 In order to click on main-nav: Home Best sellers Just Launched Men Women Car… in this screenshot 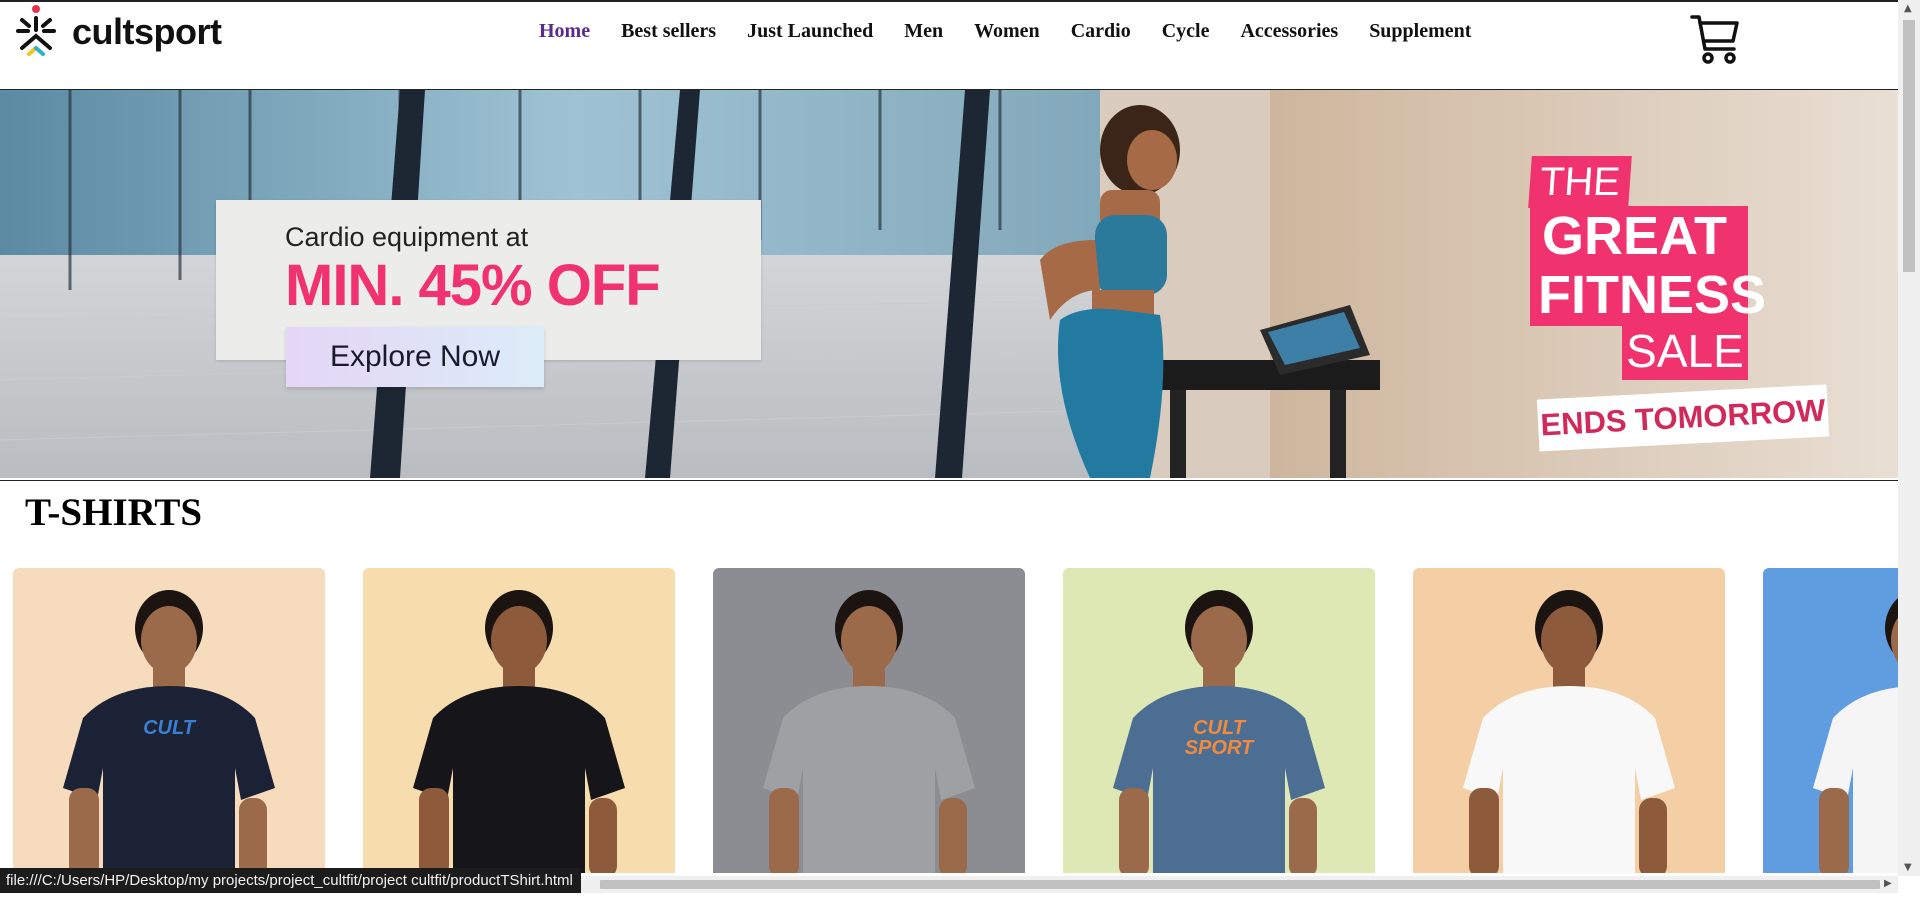, I will do `click(1020, 31)`.